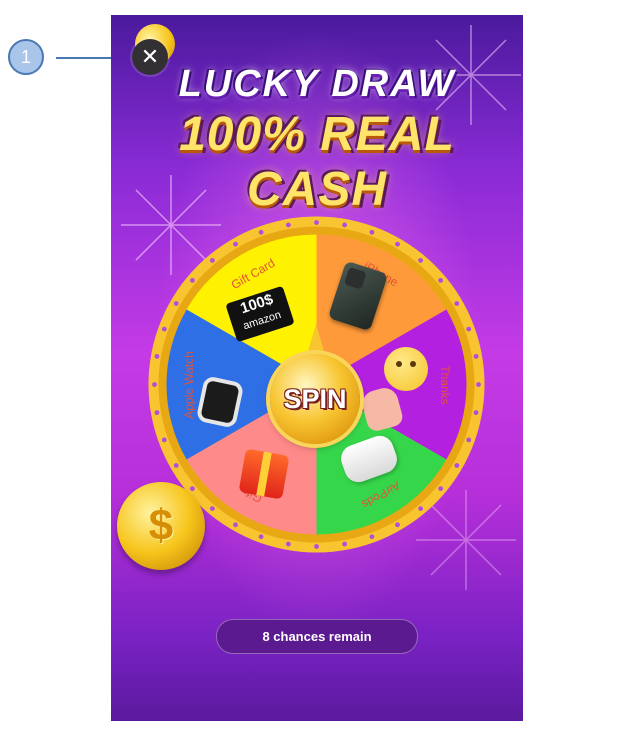  What do you see at coordinates (317, 84) in the screenshot?
I see `title-lucky-draw: LUCKY DRAW` at bounding box center [317, 84].